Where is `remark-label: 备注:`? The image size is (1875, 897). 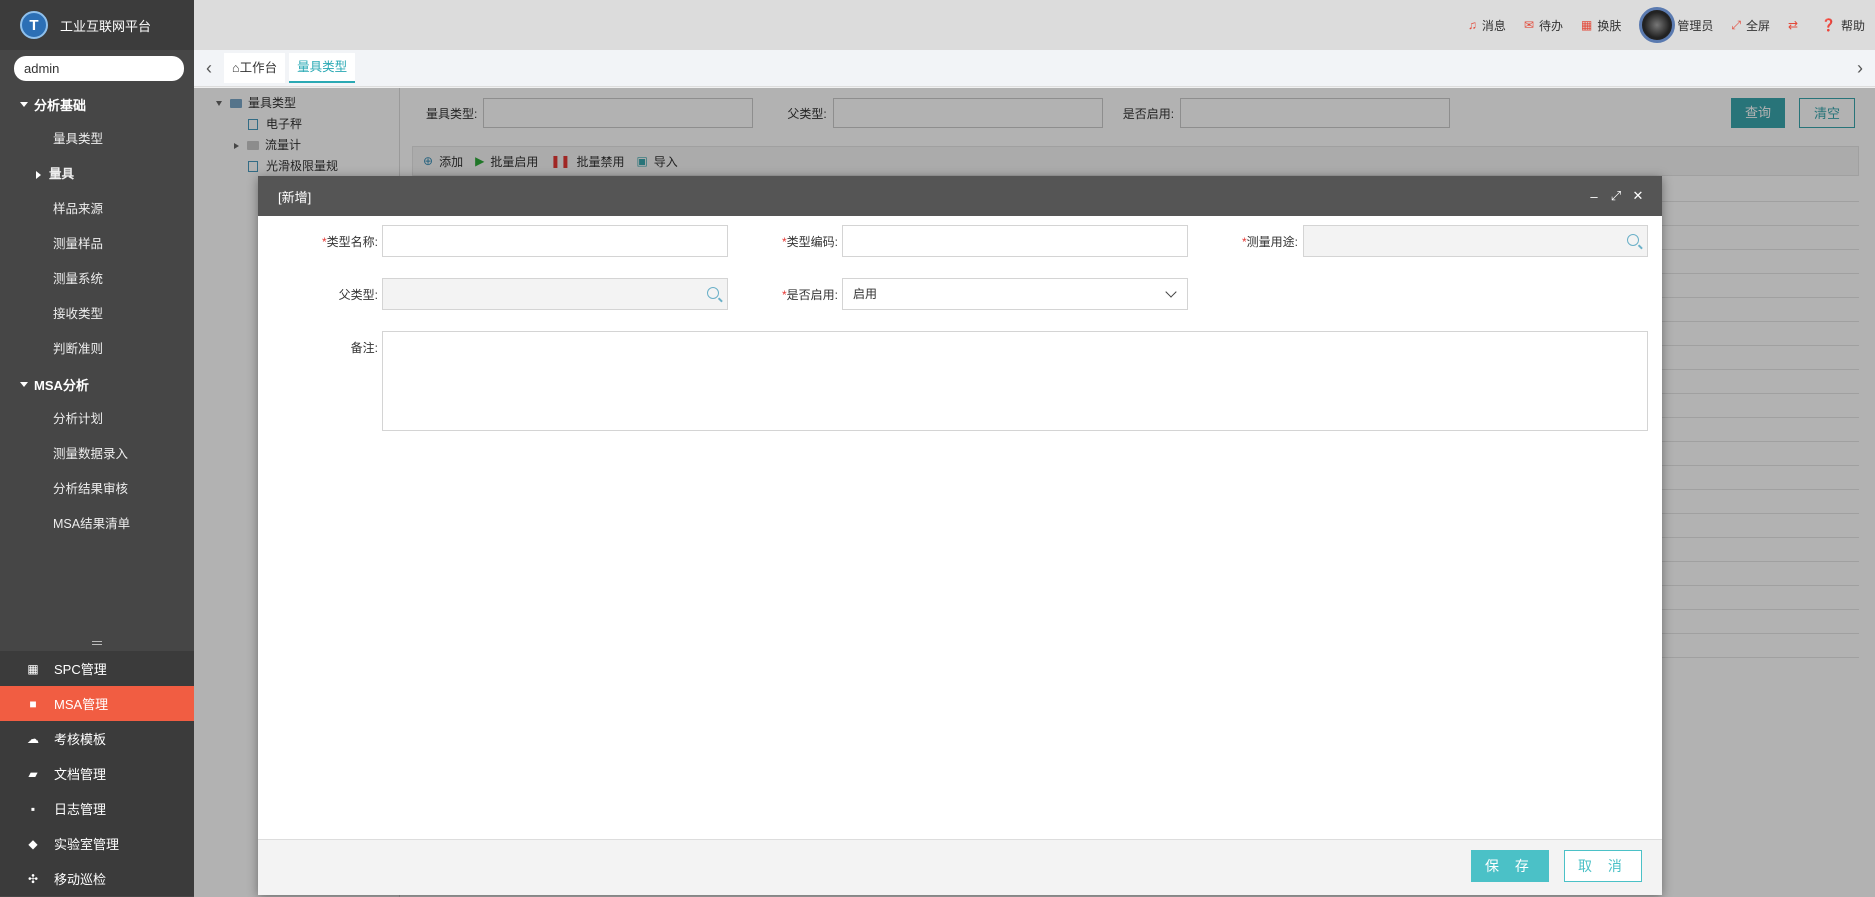
remark-label: 备注: is located at coordinates (364, 348).